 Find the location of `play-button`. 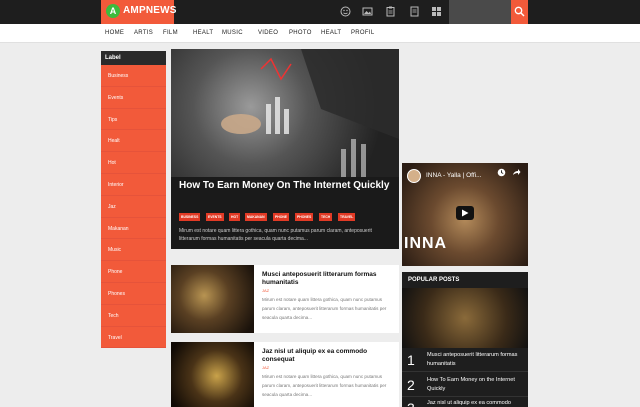

play-button is located at coordinates (465, 213).